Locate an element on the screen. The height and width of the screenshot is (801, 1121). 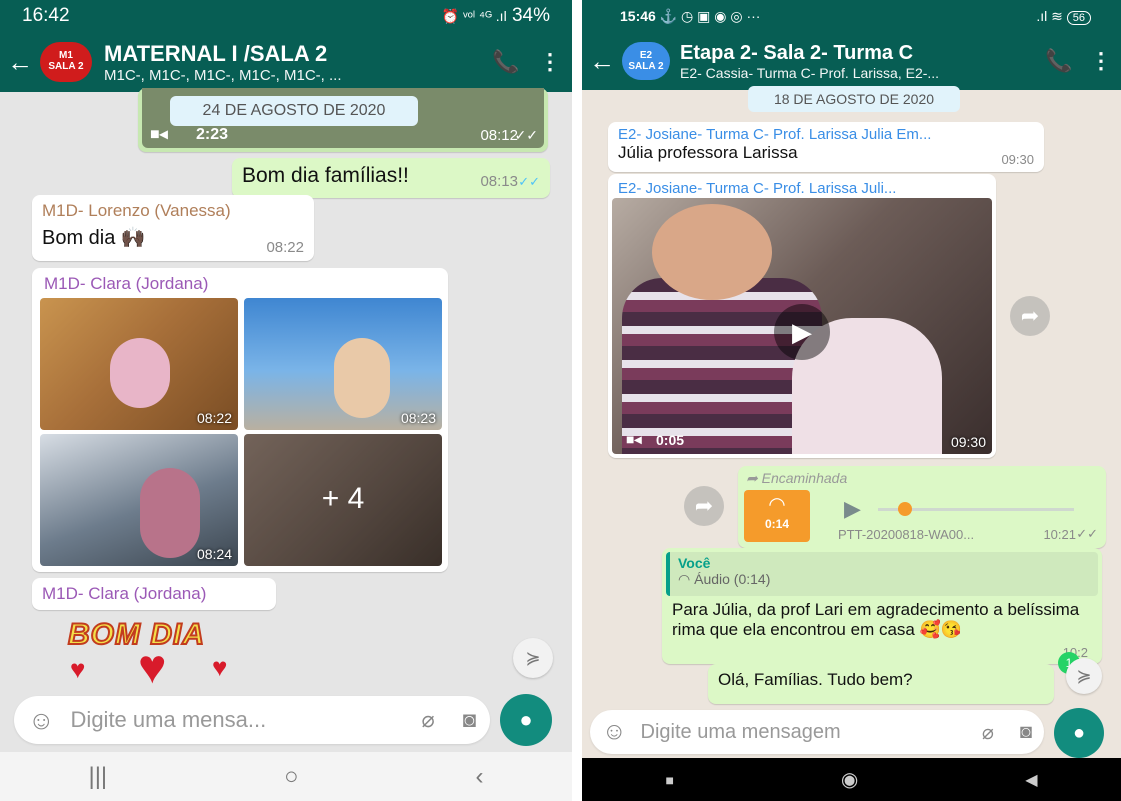
battery-level: 34% is located at coordinates (530, 15).